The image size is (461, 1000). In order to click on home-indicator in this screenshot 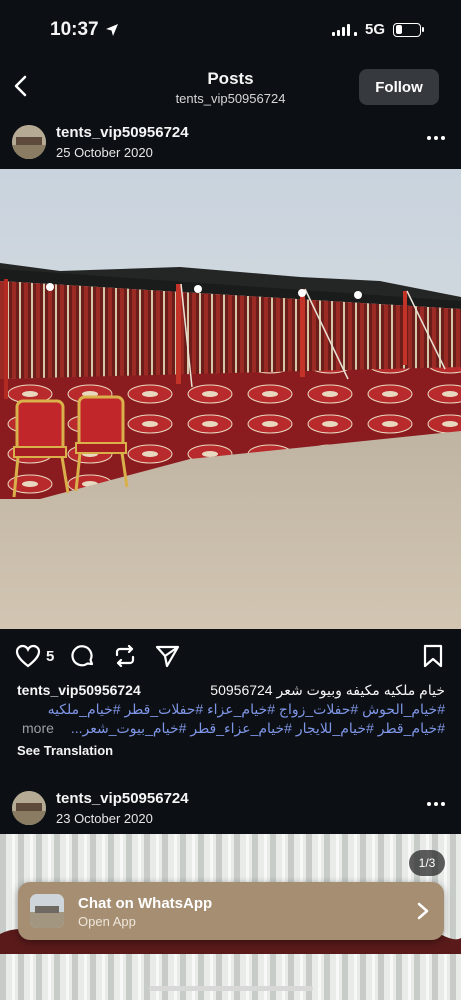, I will do `click(231, 988)`.